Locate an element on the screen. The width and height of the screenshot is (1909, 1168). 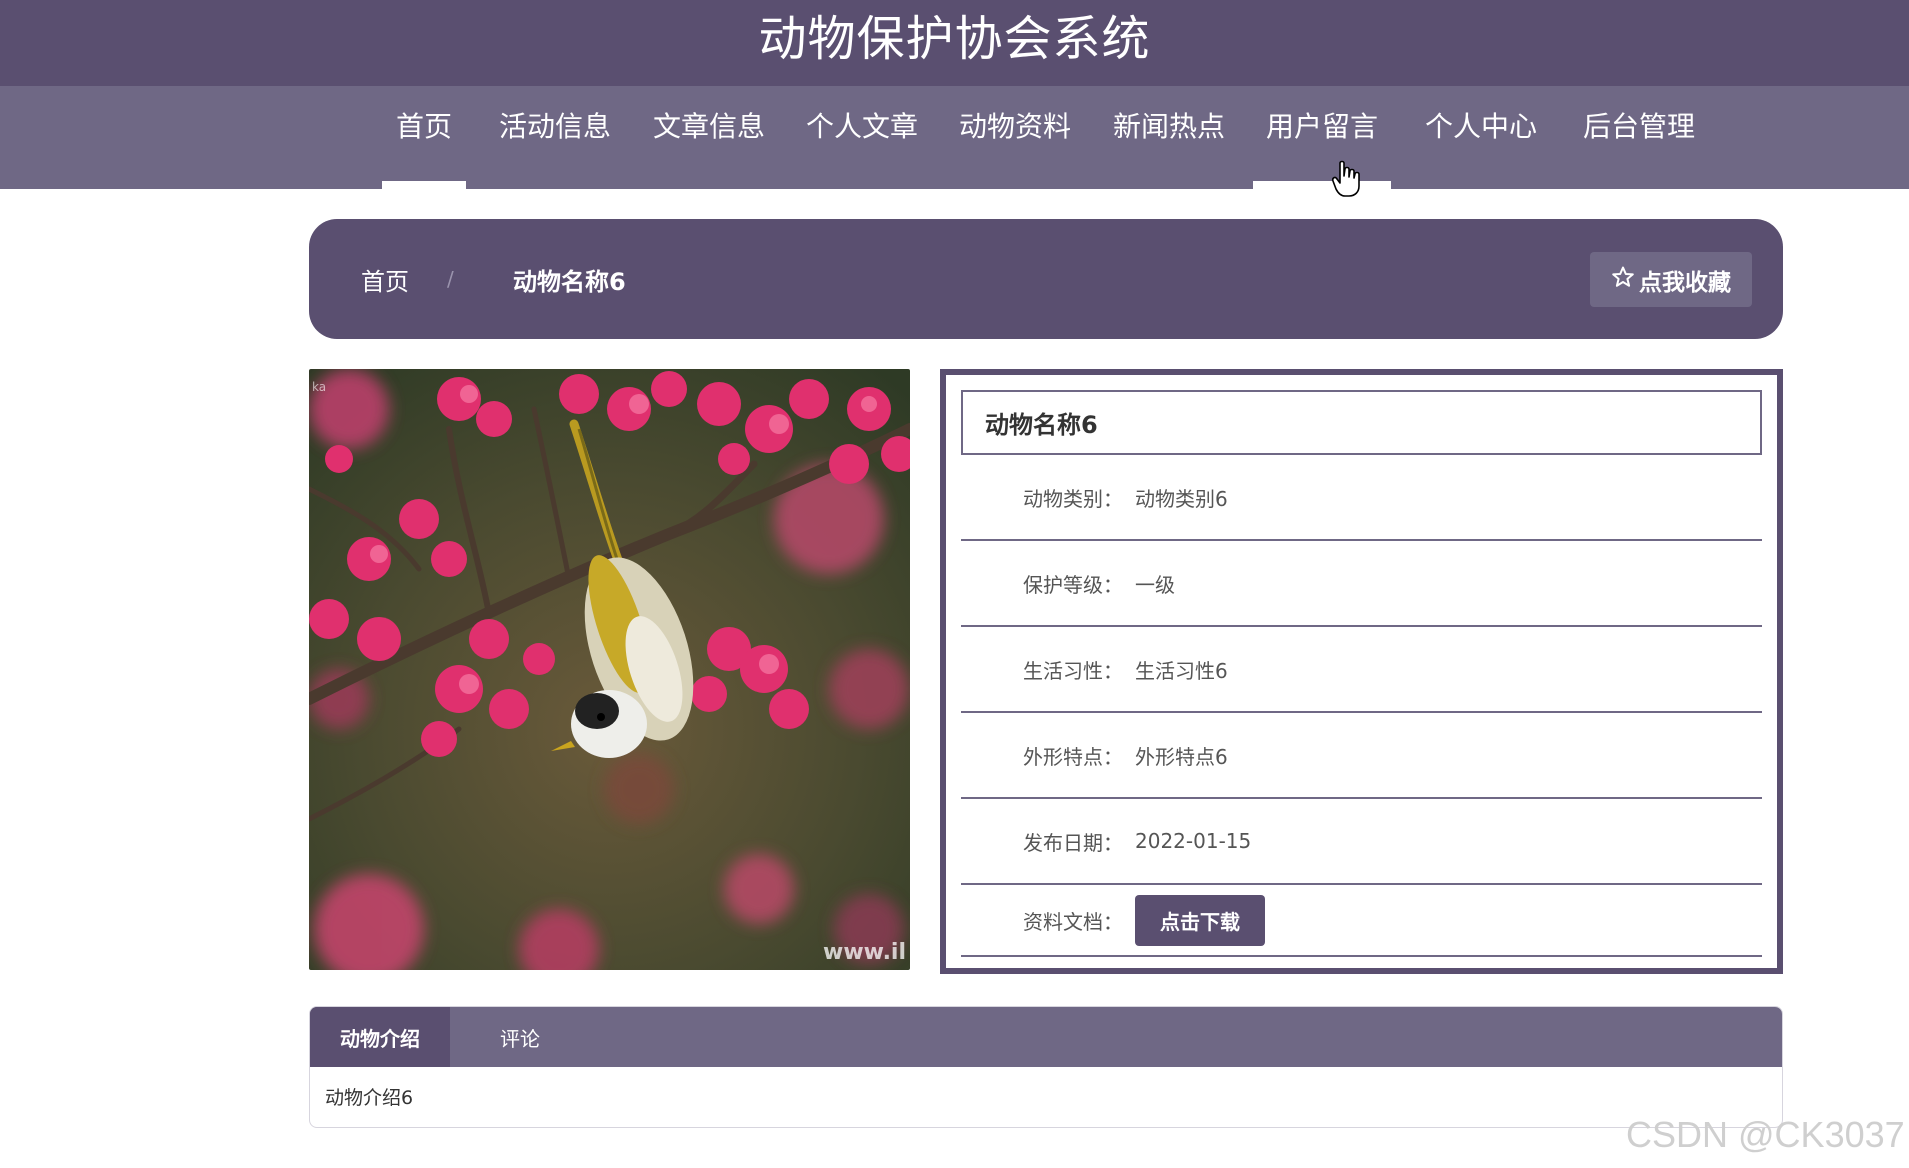
nav-item-home: 首页 is located at coordinates (424, 137).